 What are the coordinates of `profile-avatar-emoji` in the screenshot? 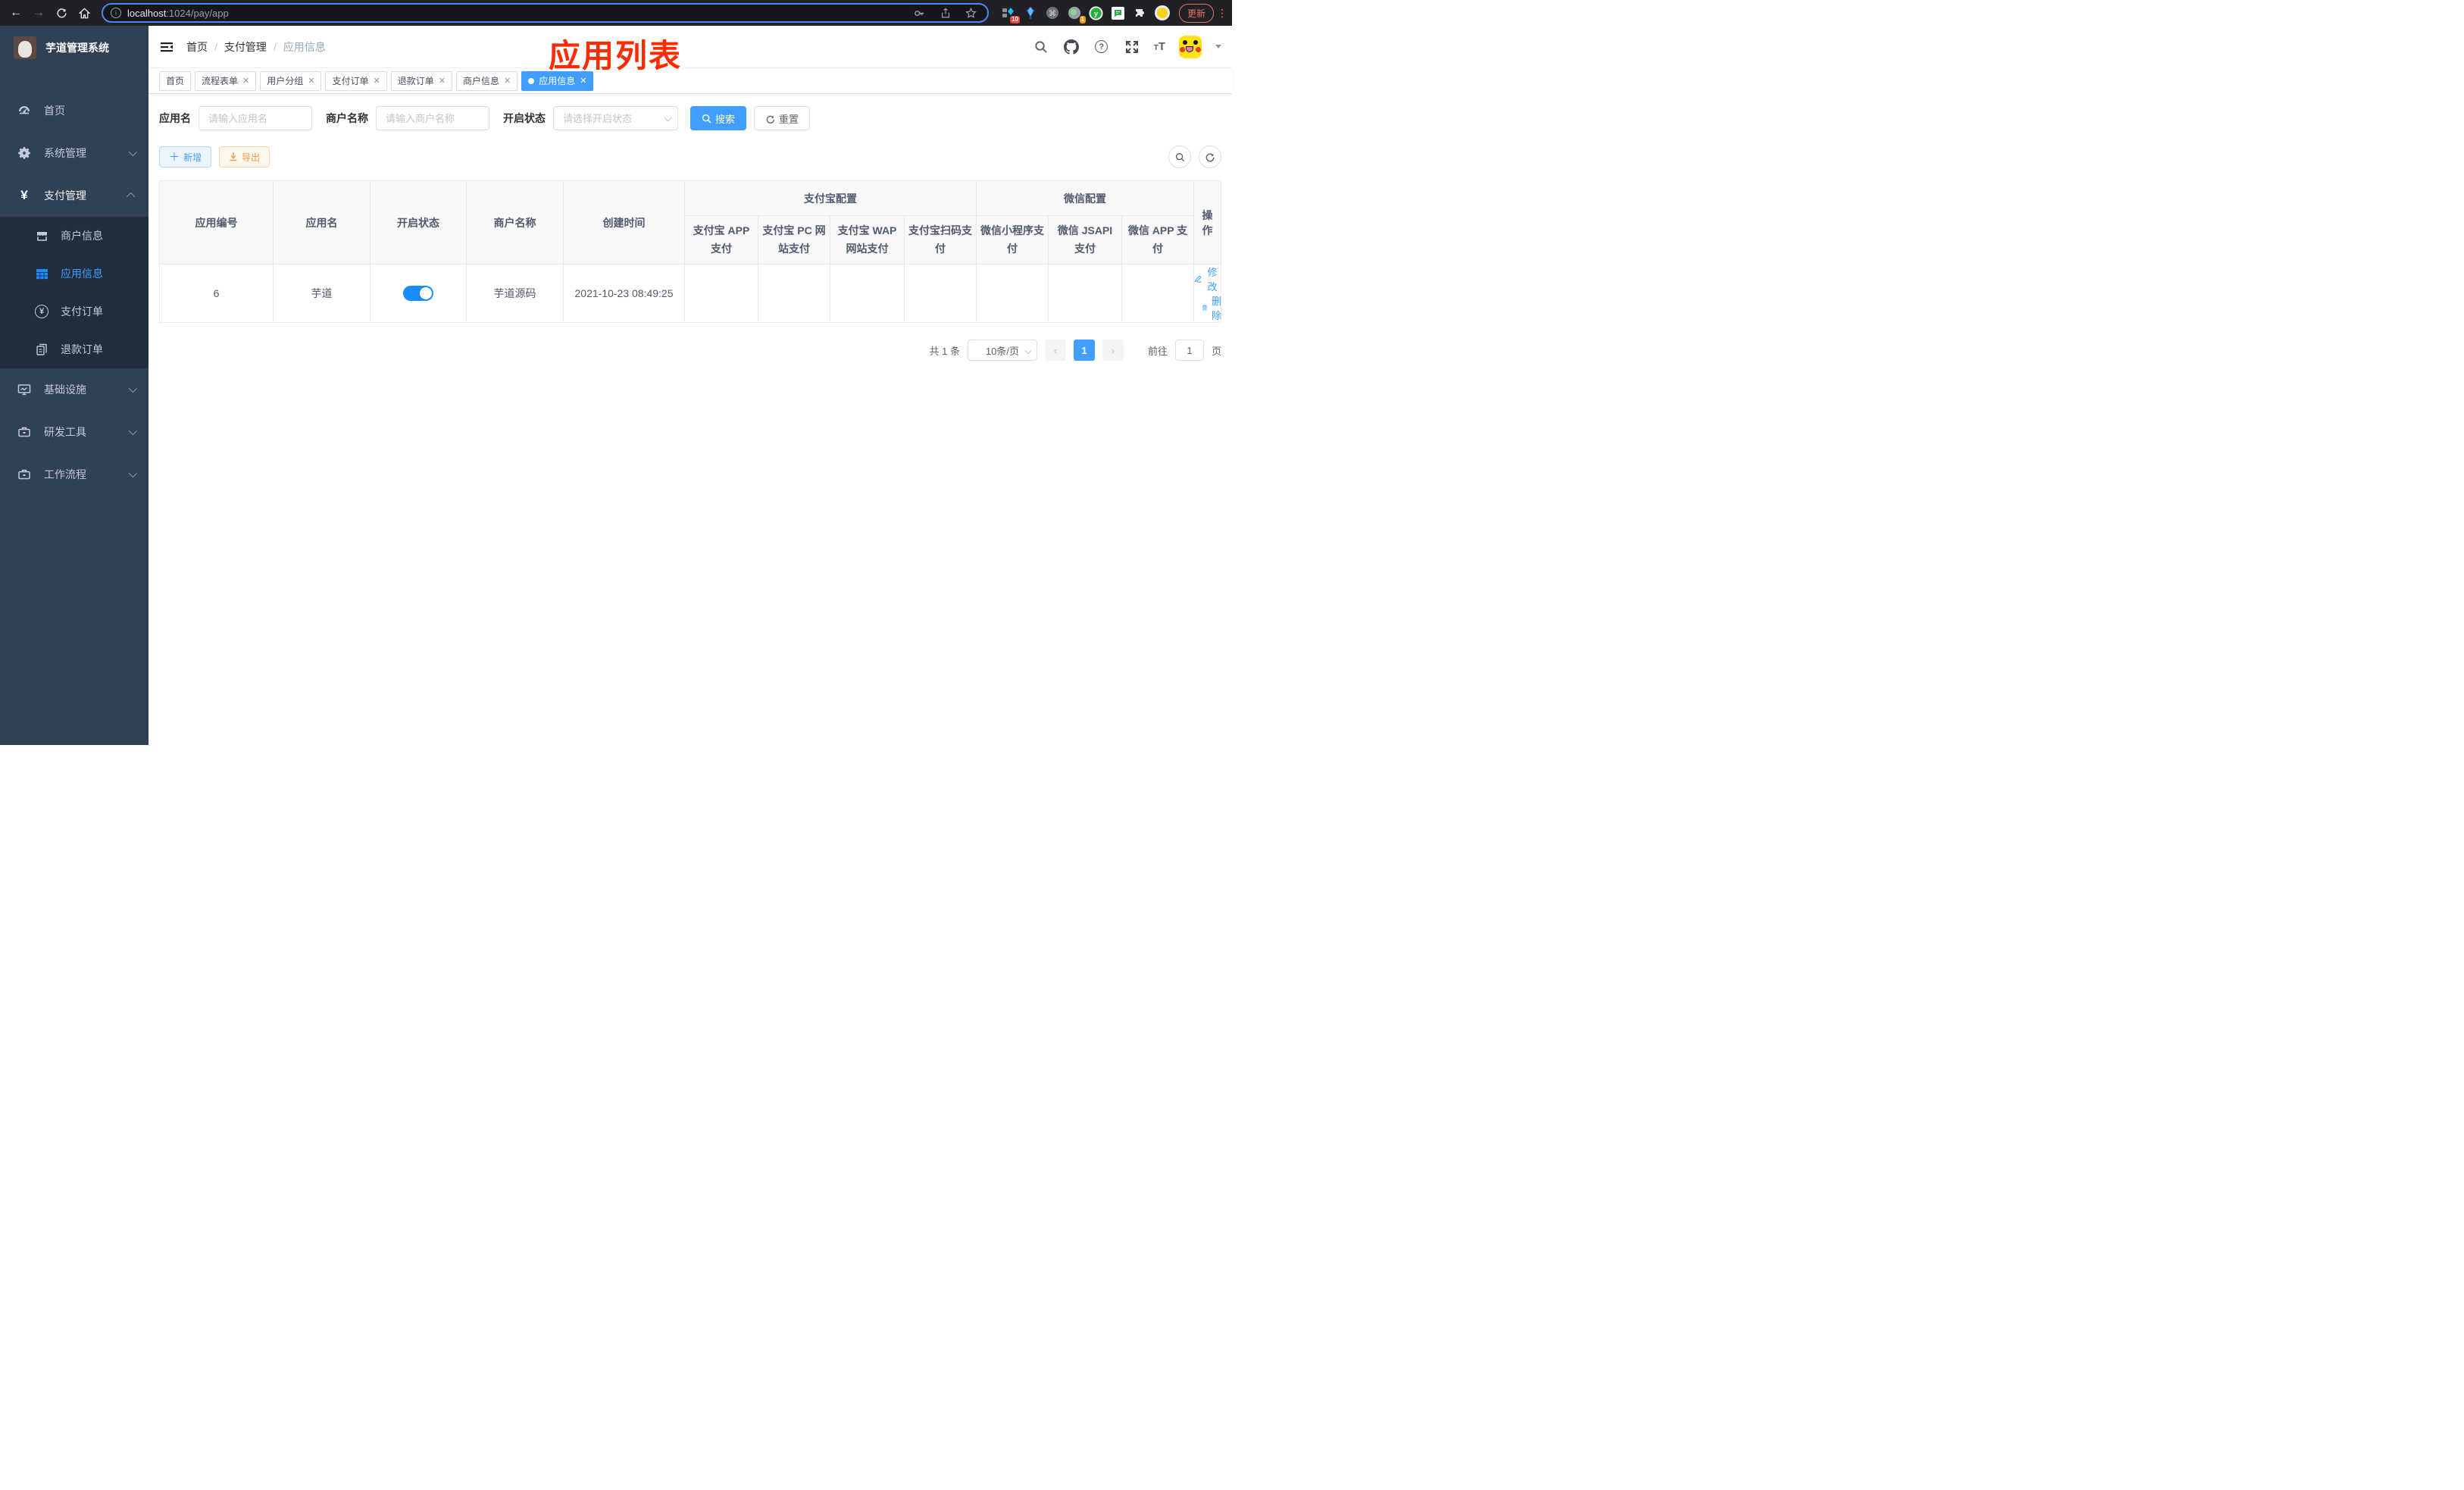 It's located at (1162, 13).